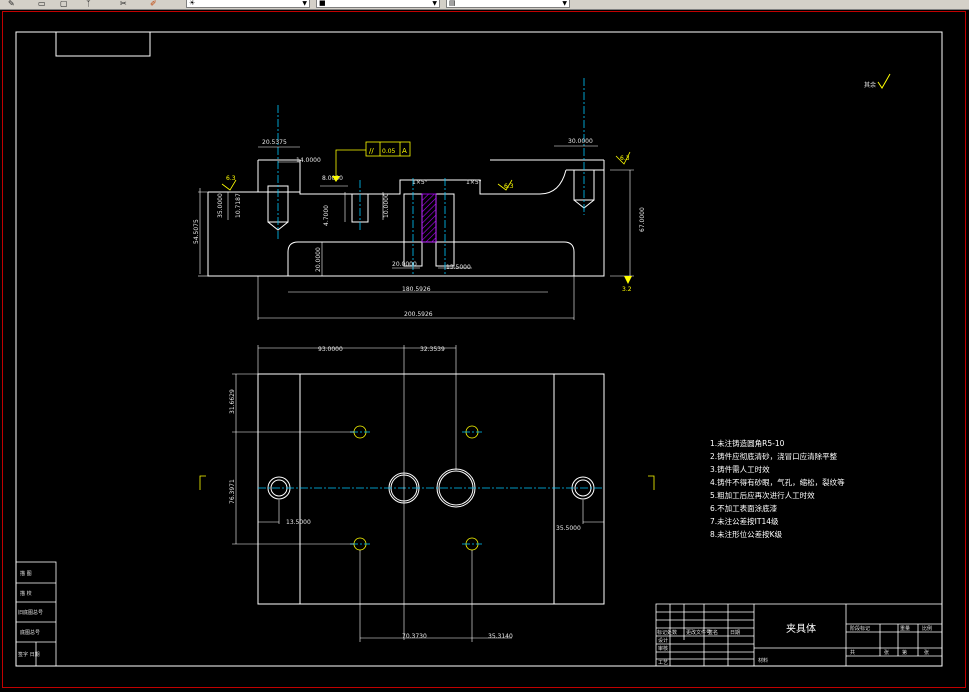 This screenshot has width=969, height=692. I want to click on svg-text: 签字 日期, so click(29, 654).